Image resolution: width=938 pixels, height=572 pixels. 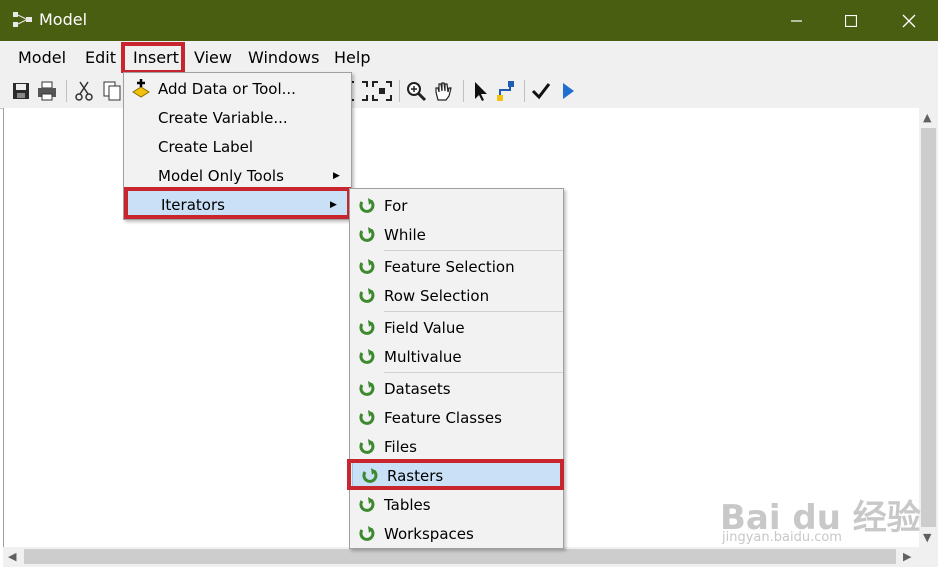 I want to click on menu-model: Model, so click(x=42, y=57).